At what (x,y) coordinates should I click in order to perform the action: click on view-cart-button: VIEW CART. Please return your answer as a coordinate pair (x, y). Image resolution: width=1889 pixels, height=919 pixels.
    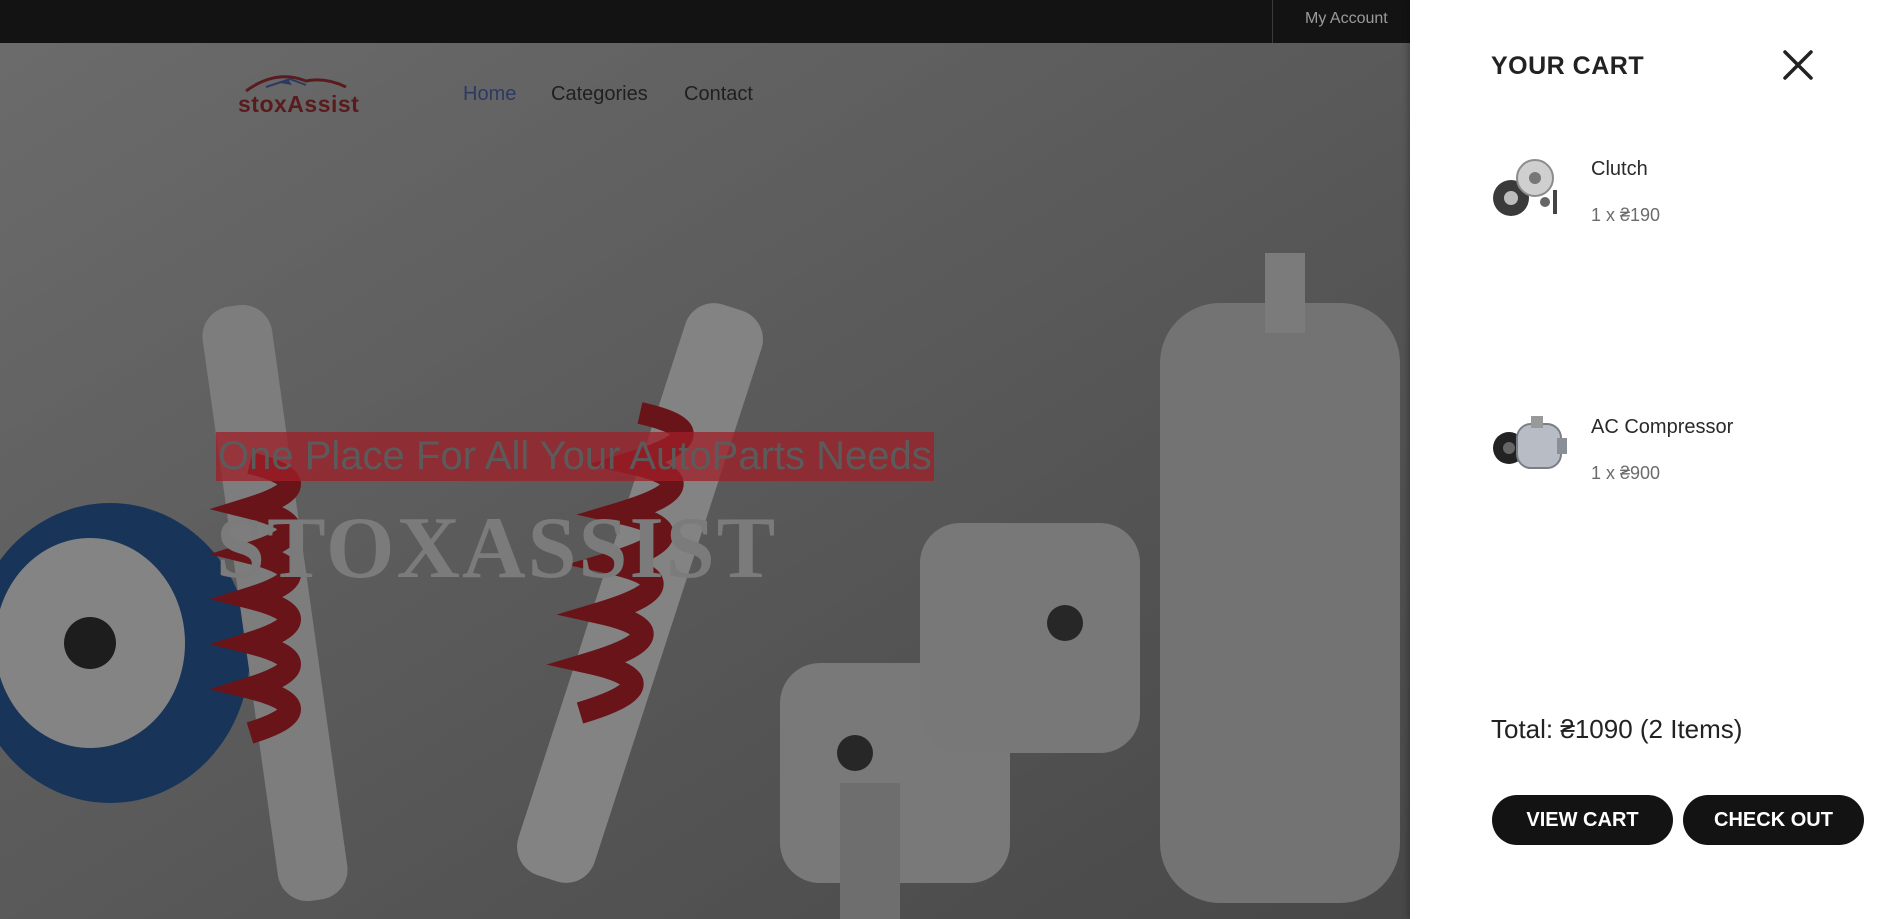
    Looking at the image, I should click on (1582, 820).